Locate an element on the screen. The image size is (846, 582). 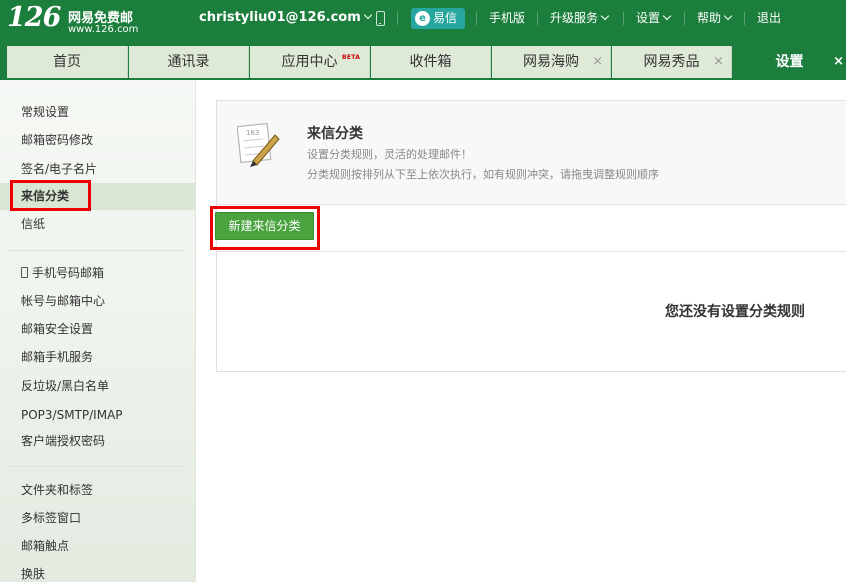
sidebar-item-phone-mailbox: 手机号码邮箱 is located at coordinates (97, 273).